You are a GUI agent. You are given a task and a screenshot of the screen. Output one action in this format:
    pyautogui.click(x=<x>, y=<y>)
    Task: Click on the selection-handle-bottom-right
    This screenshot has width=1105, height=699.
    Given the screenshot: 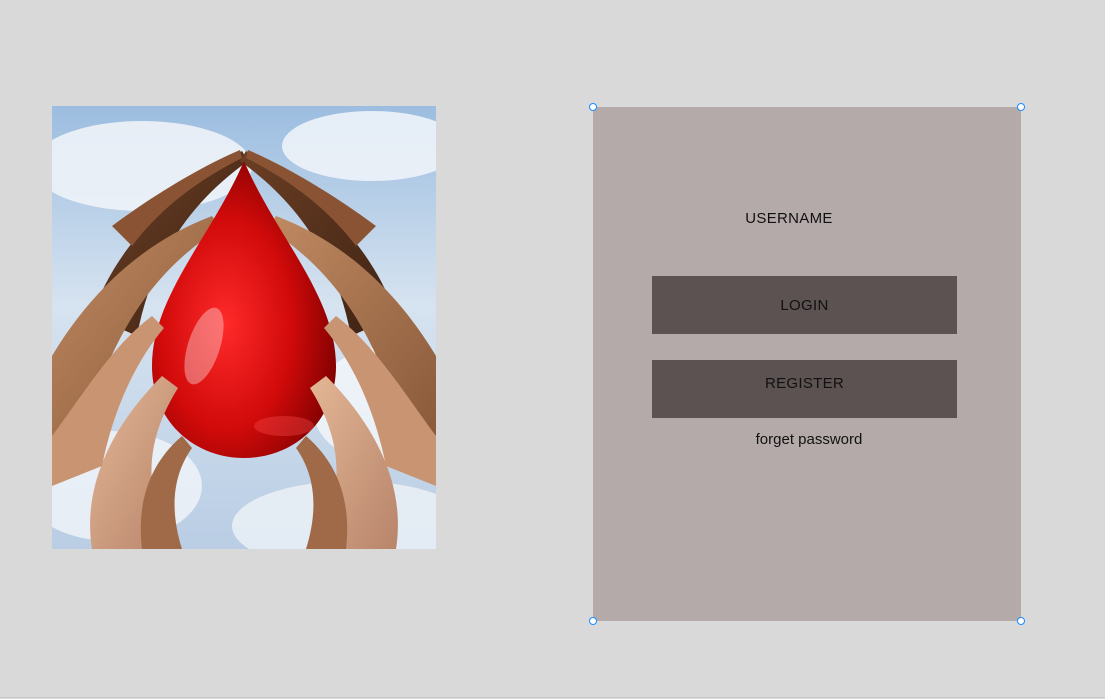 What is the action you would take?
    pyautogui.click(x=1021, y=621)
    